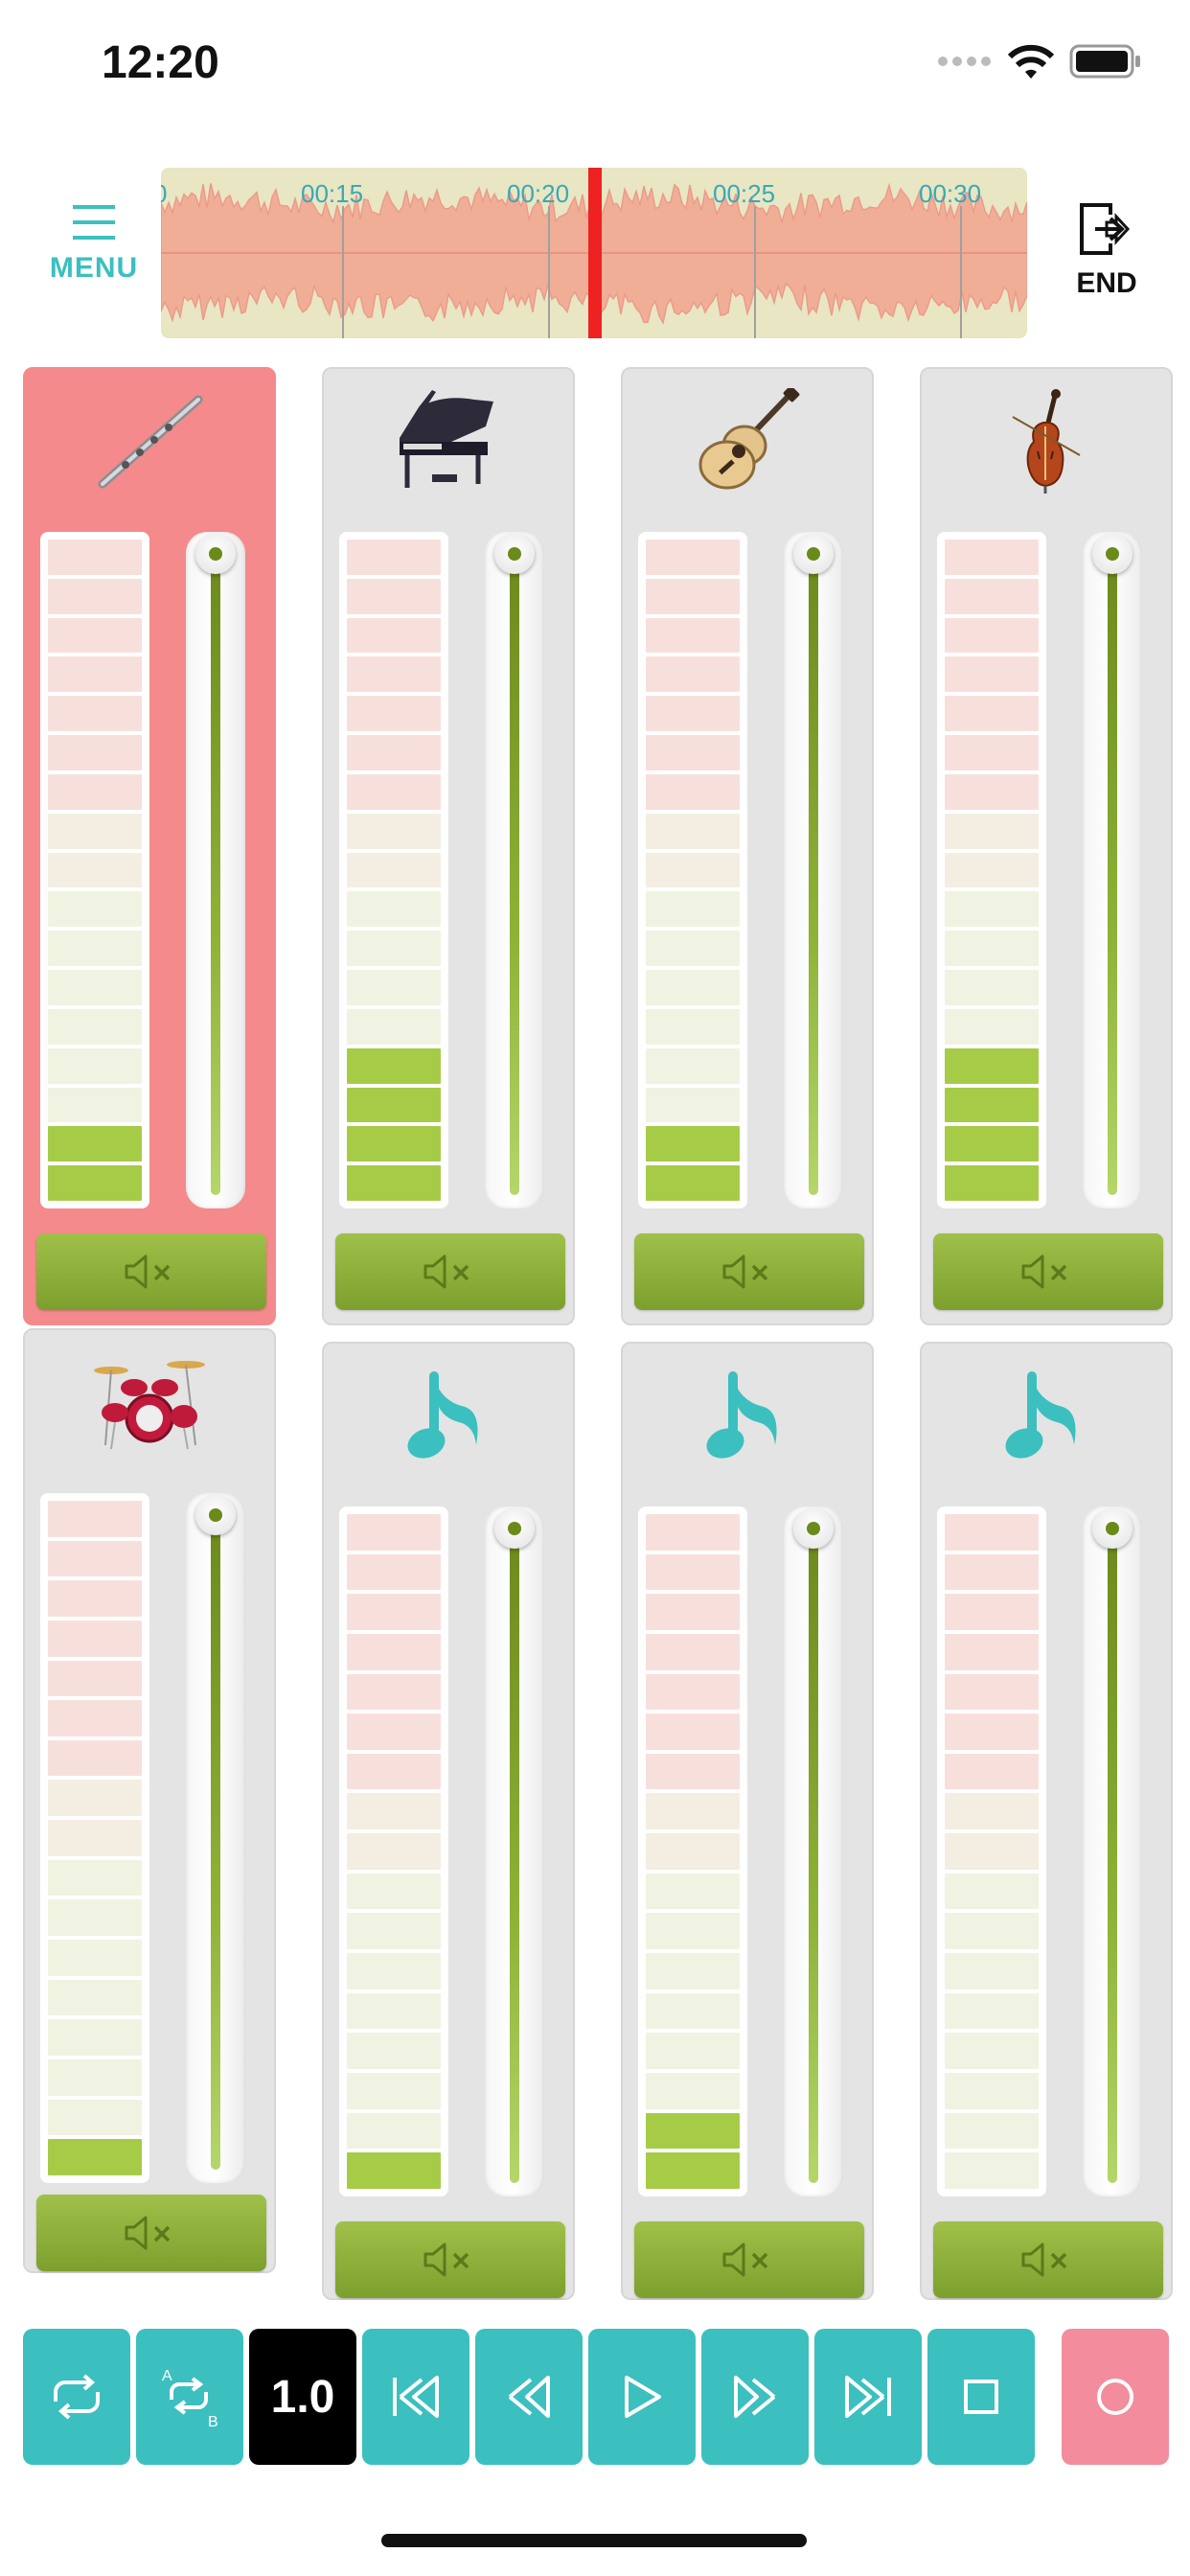 The height and width of the screenshot is (2576, 1190). What do you see at coordinates (150, 1402) in the screenshot?
I see `drum-kit-icon` at bounding box center [150, 1402].